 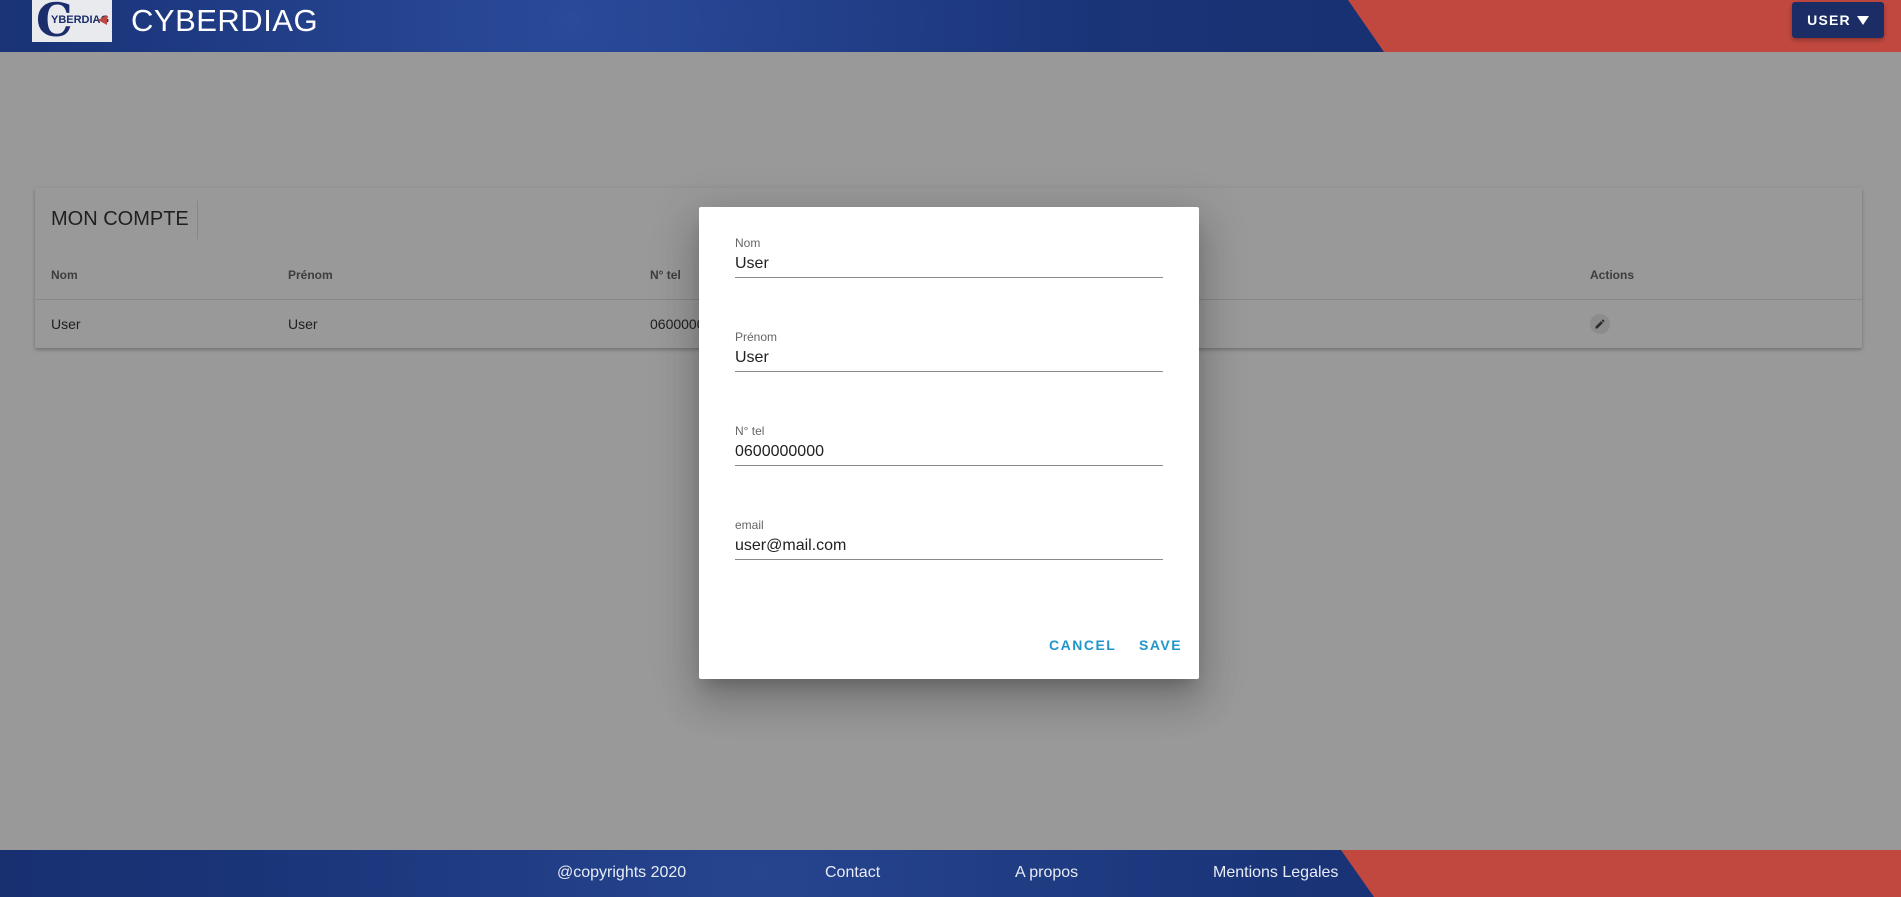 I want to click on app-title: CYBERDIAG, so click(x=225, y=20).